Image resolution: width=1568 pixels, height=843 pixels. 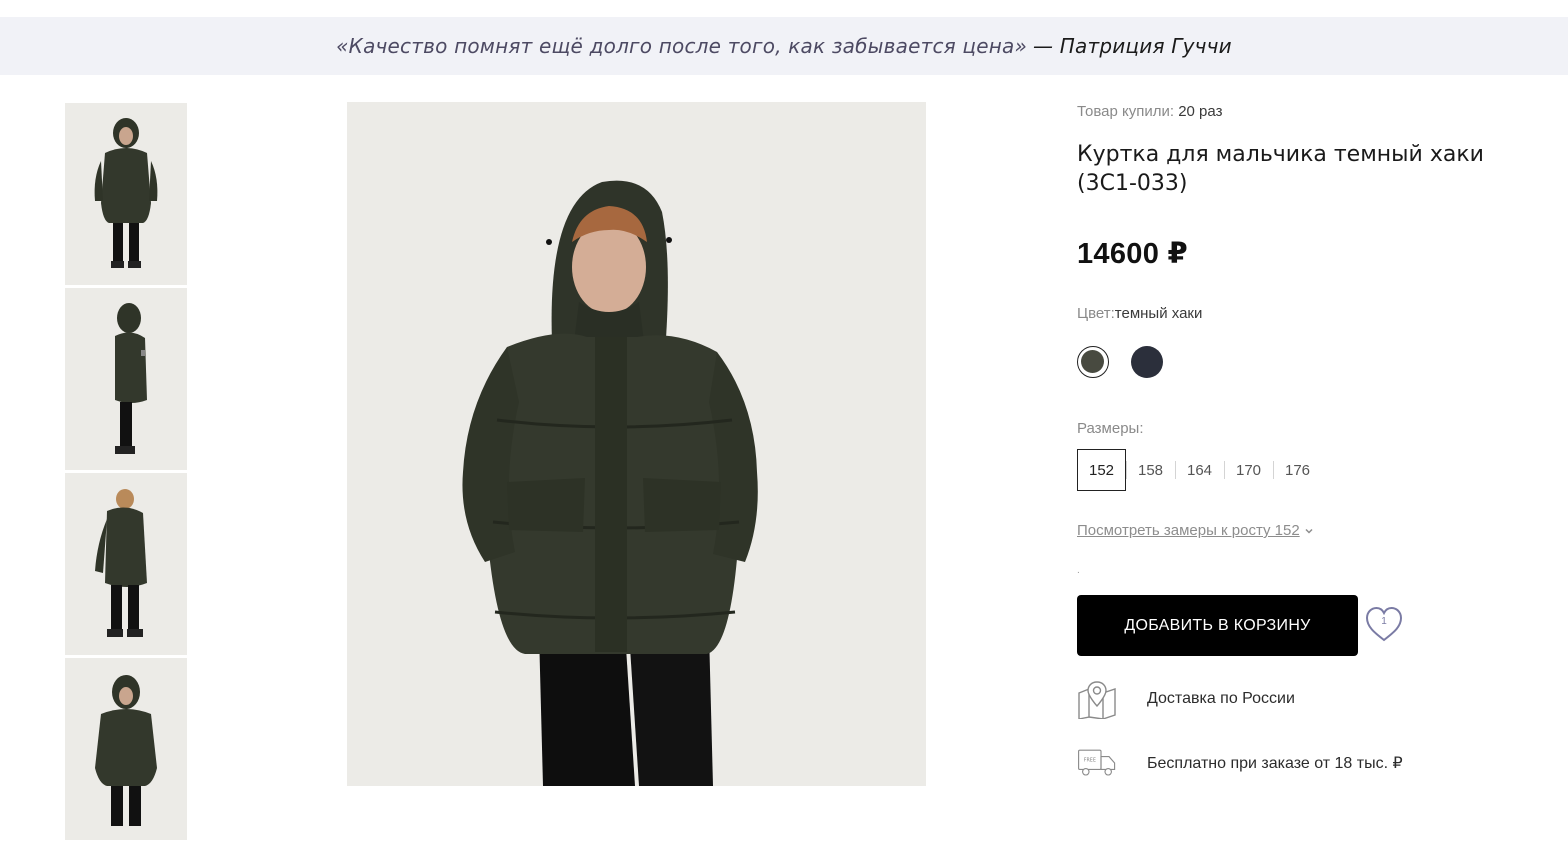 What do you see at coordinates (1217, 625) in the screenshot?
I see `add-to-cart-button: ДОБАВИТЬ В КОРЗИНУ` at bounding box center [1217, 625].